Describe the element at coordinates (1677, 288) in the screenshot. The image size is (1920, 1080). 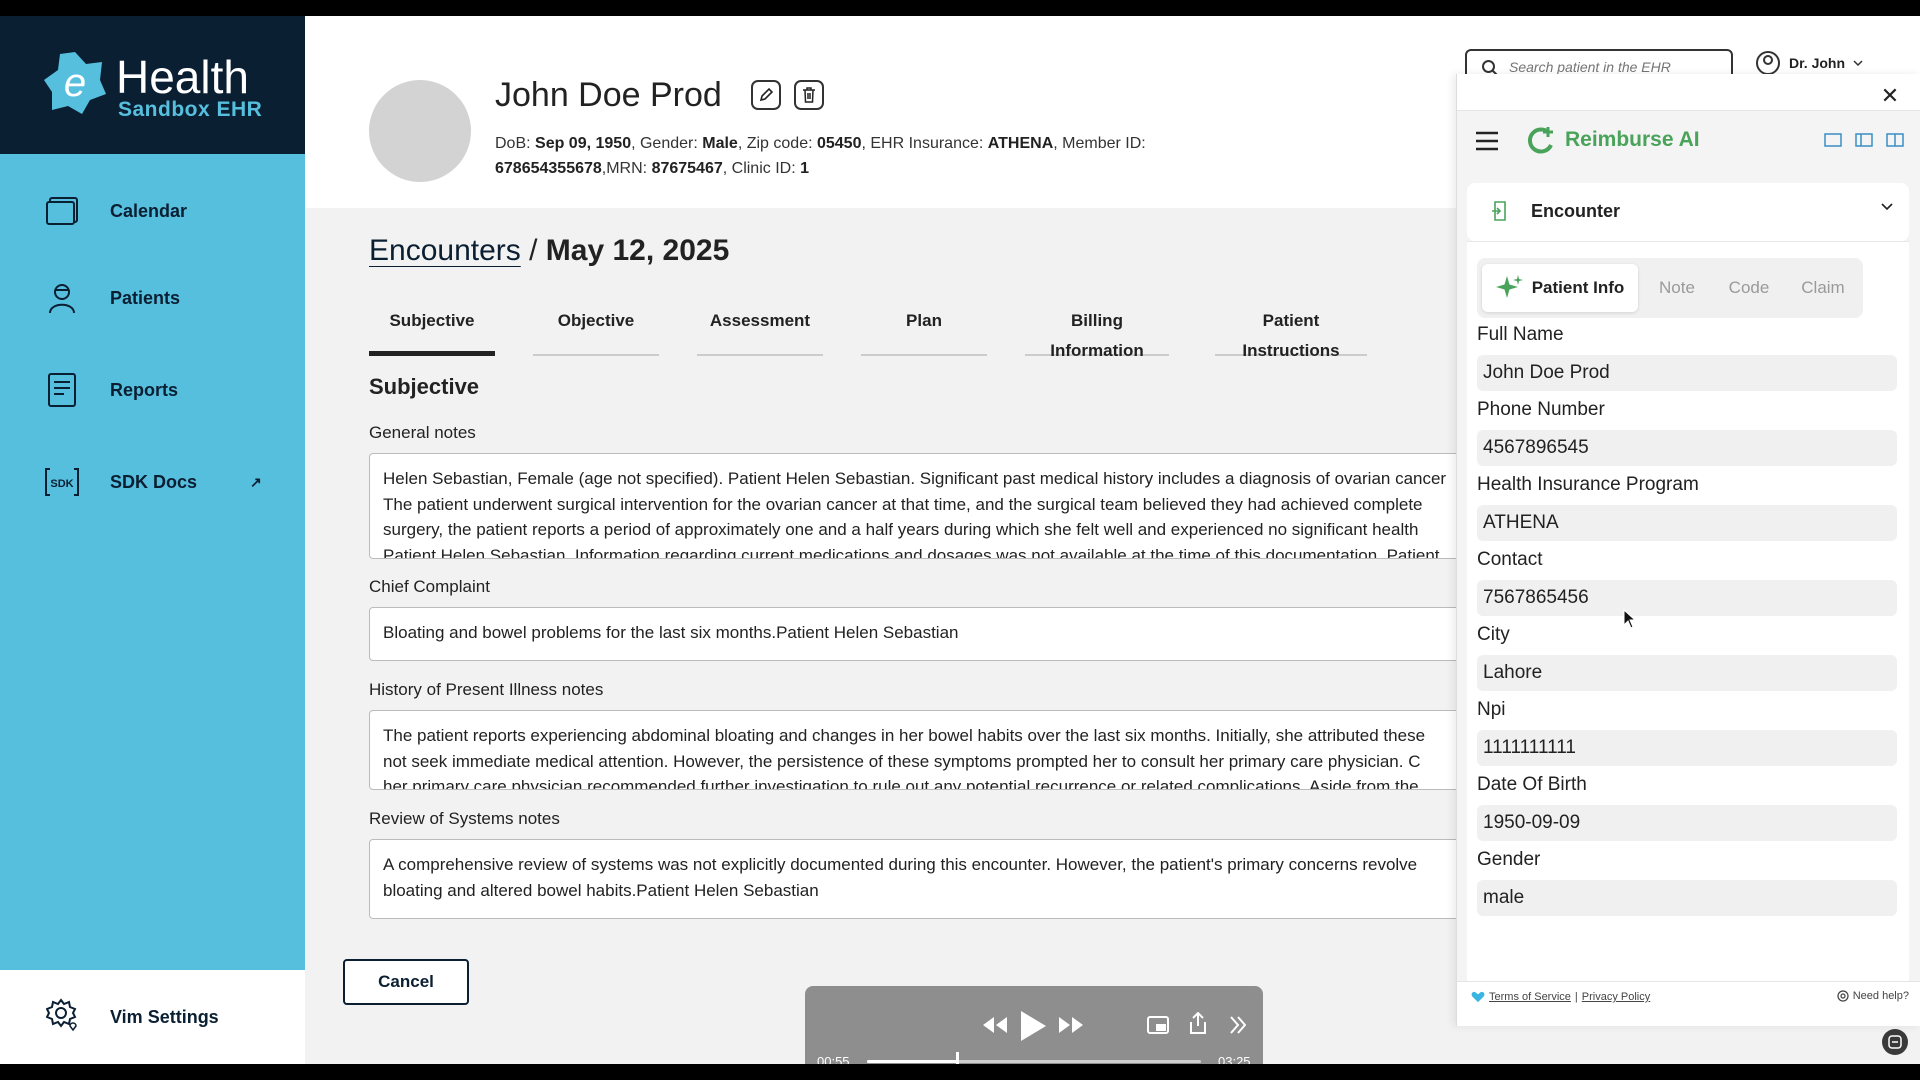
I see `tab-note: Note` at that location.